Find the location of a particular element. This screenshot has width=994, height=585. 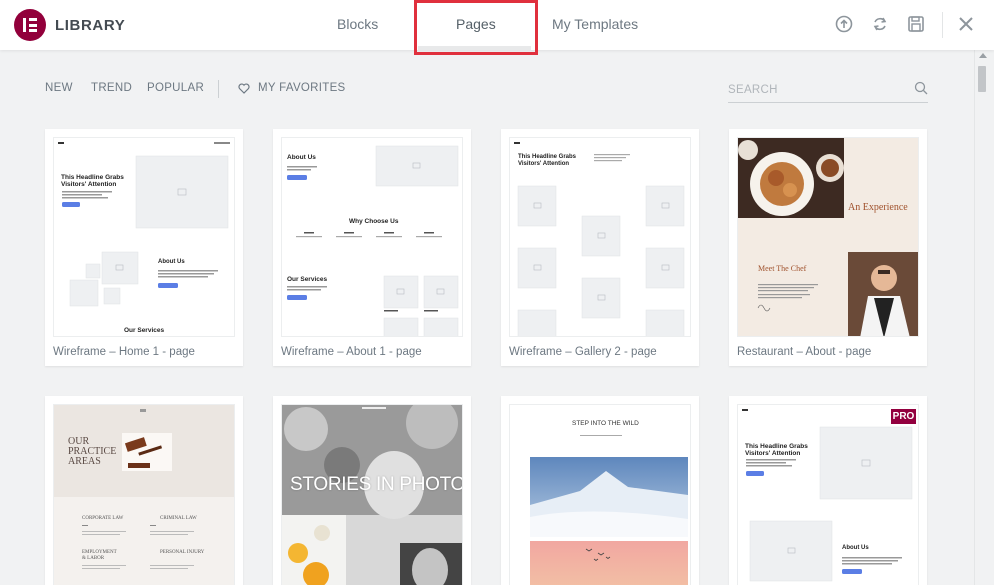

sync-icon is located at coordinates (880, 24).